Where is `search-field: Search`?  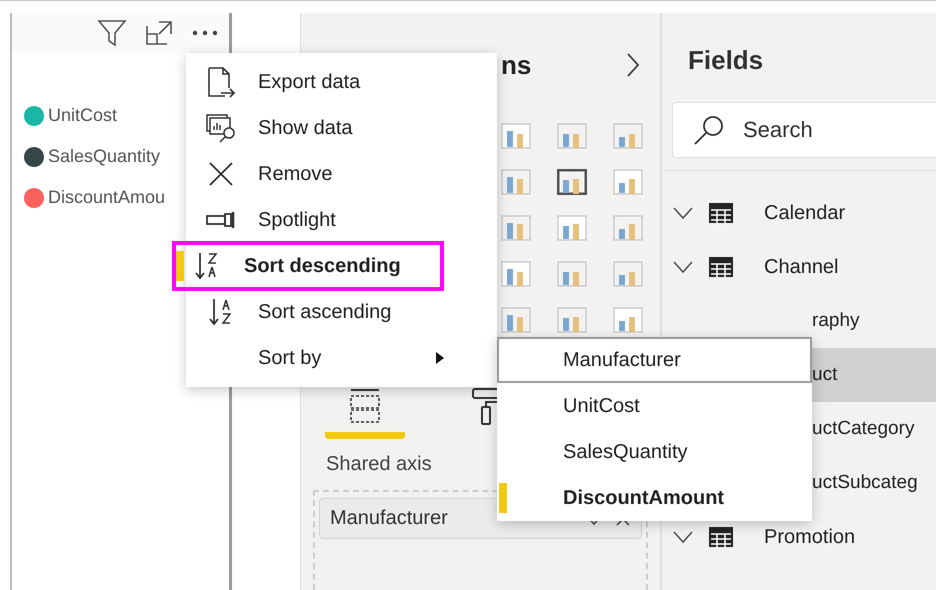
search-field: Search is located at coordinates (804, 130).